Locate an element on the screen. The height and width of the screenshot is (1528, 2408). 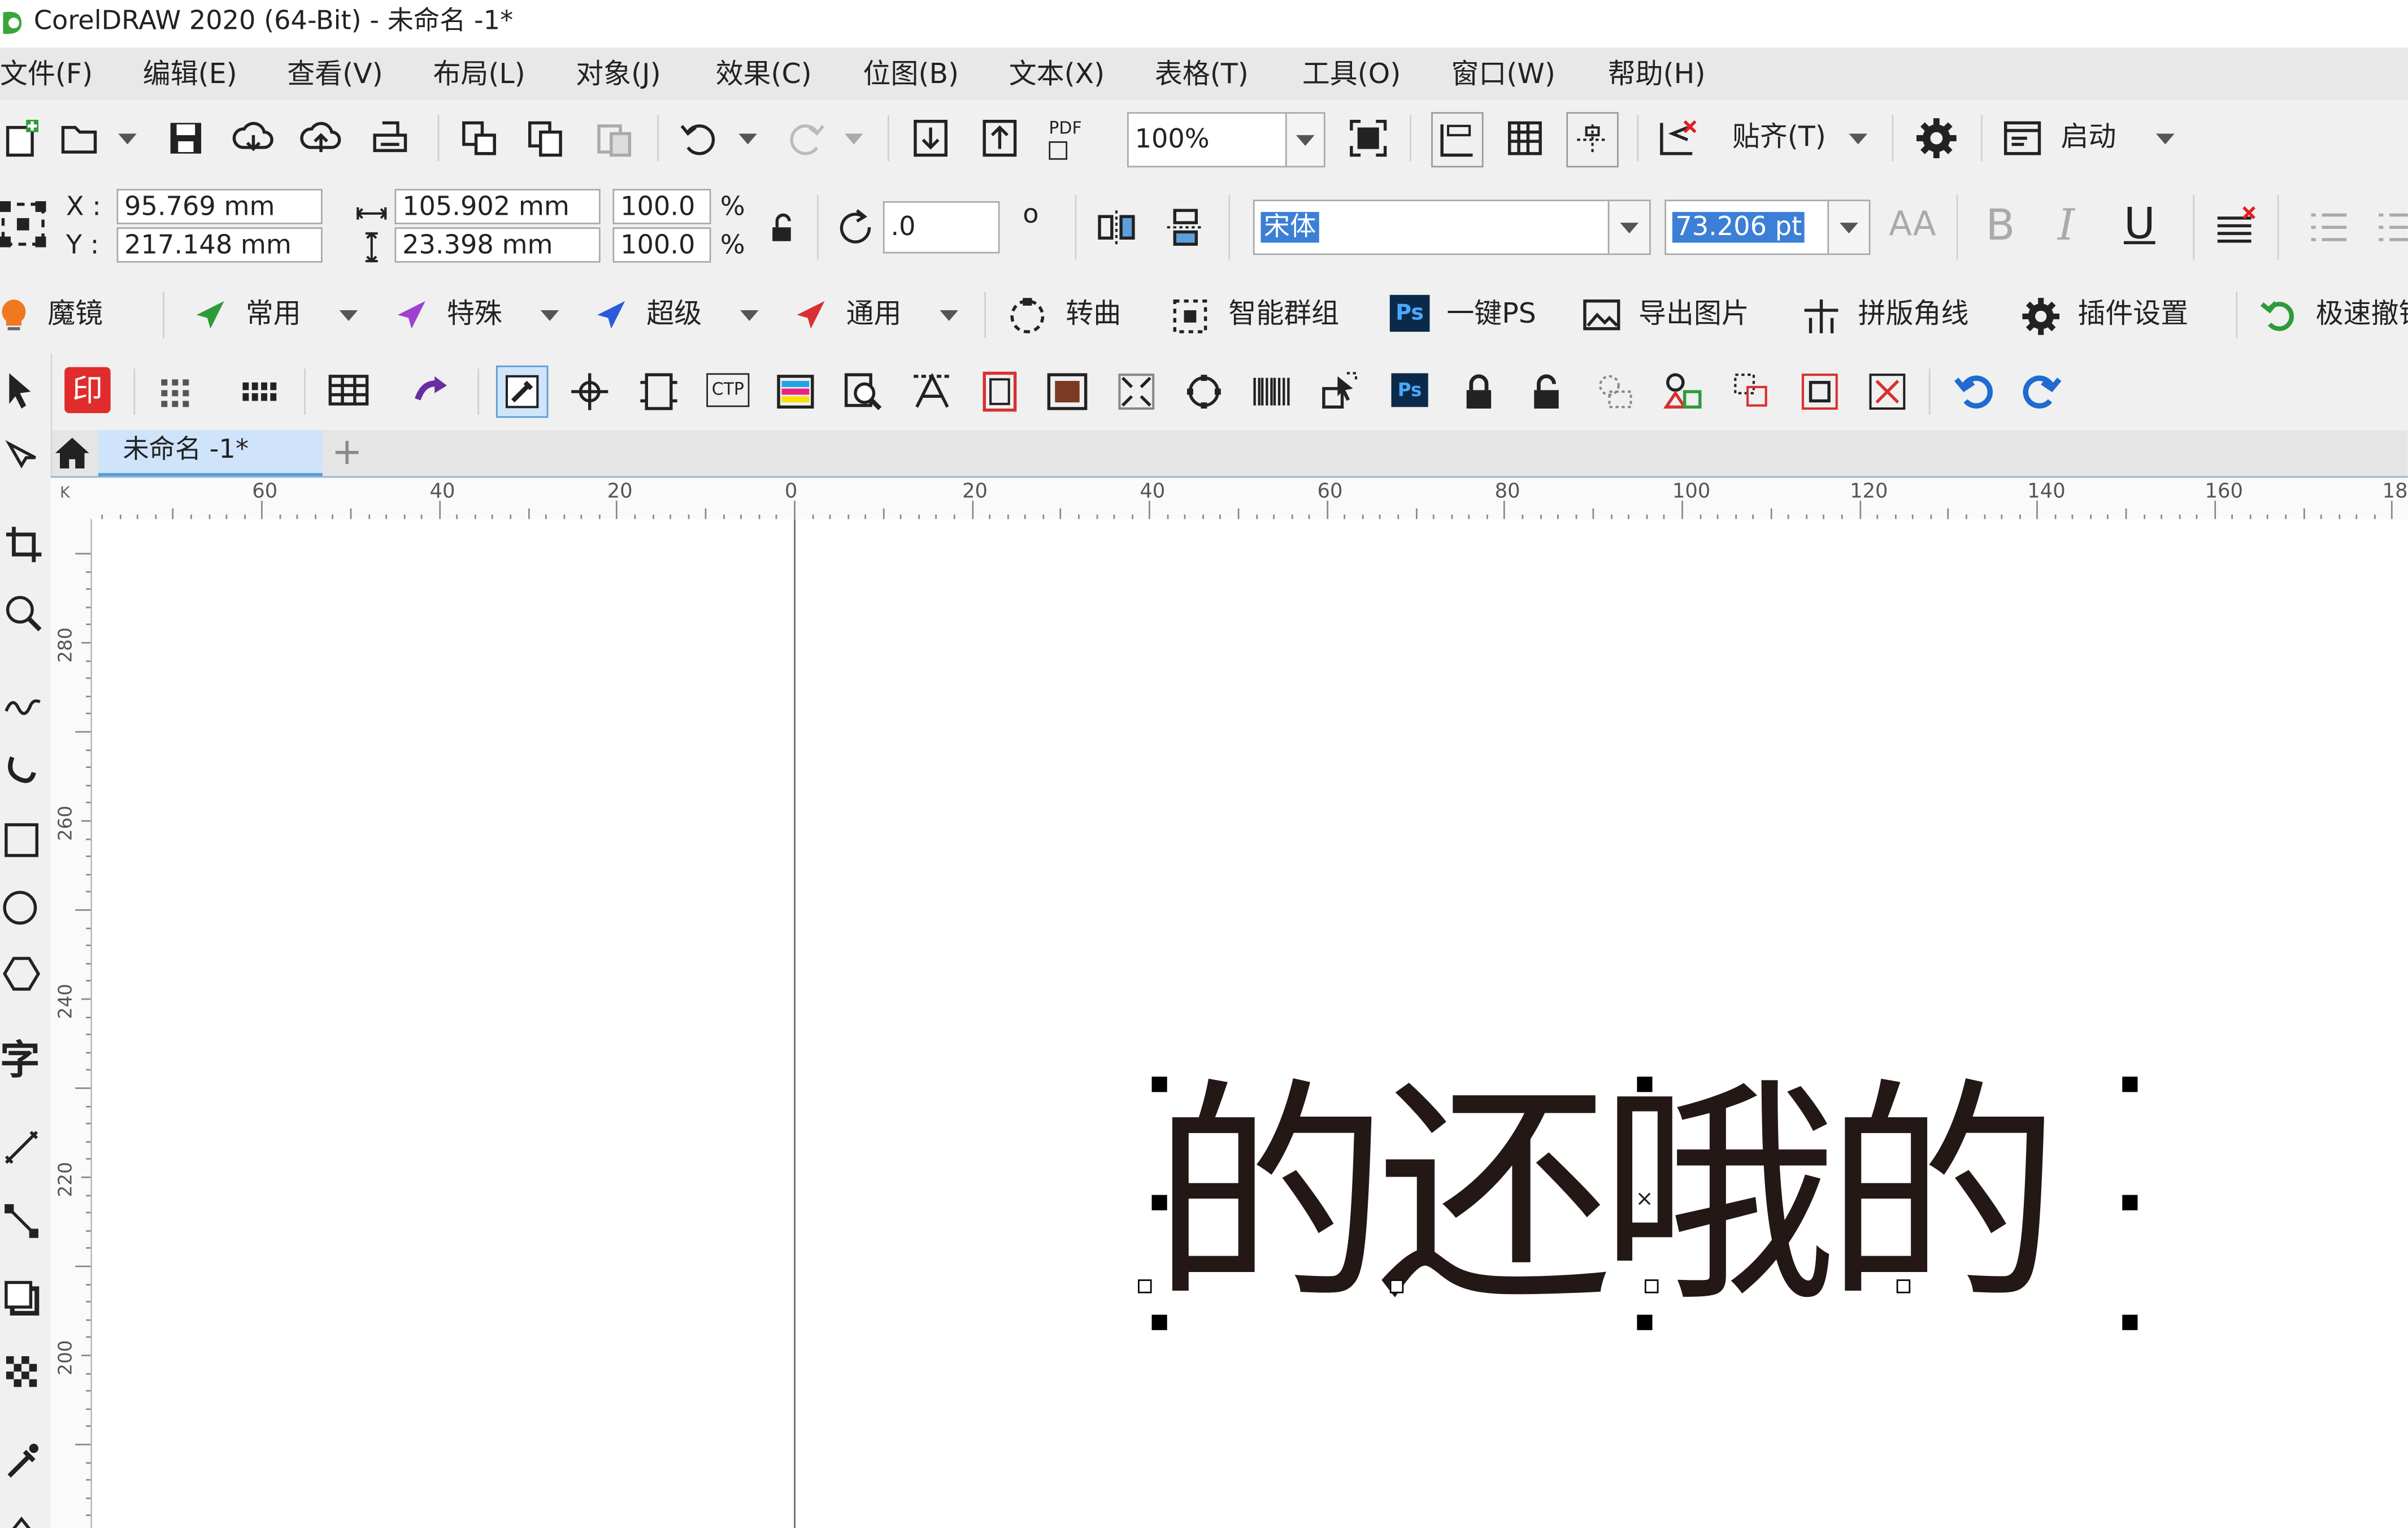
publish-pdf-button: PDF is located at coordinates (1070, 138).